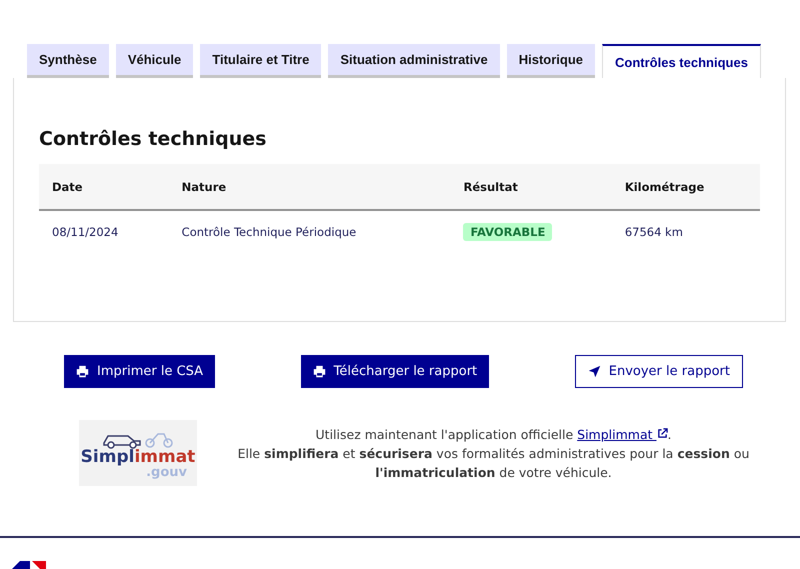  Describe the element at coordinates (309, 231) in the screenshot. I see `table-cell: Contrôle Technique Périodique` at that location.